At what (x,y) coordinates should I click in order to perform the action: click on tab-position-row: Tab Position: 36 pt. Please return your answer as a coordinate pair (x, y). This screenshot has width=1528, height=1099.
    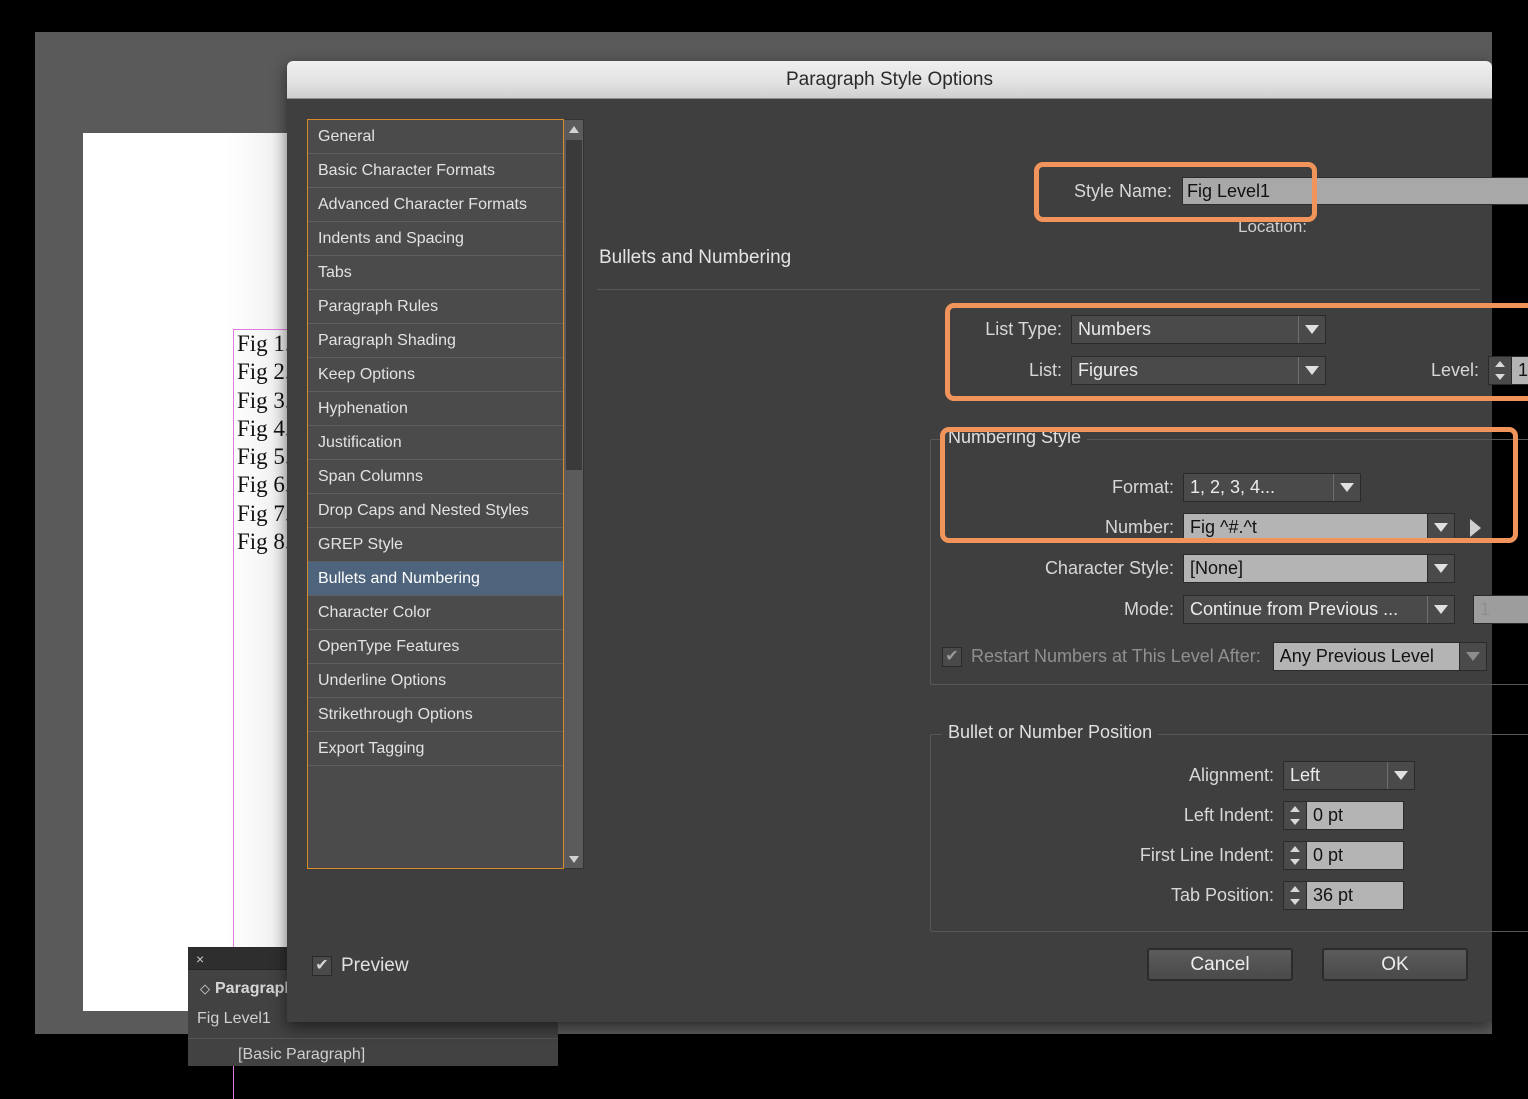
    Looking at the image, I should click on (1194, 895).